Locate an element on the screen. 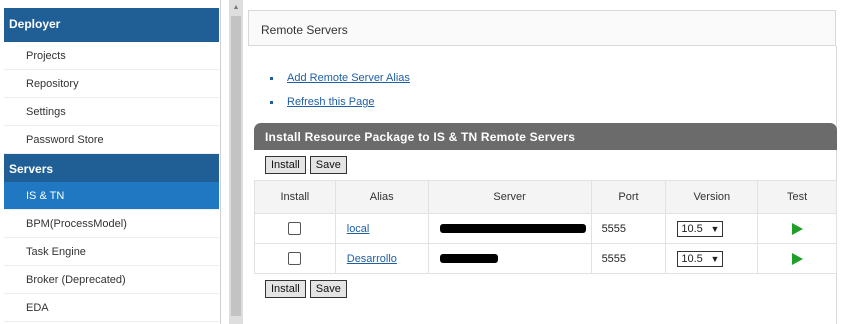  table-row: Desarrollo 5555 10.5 ▼ is located at coordinates (545, 258).